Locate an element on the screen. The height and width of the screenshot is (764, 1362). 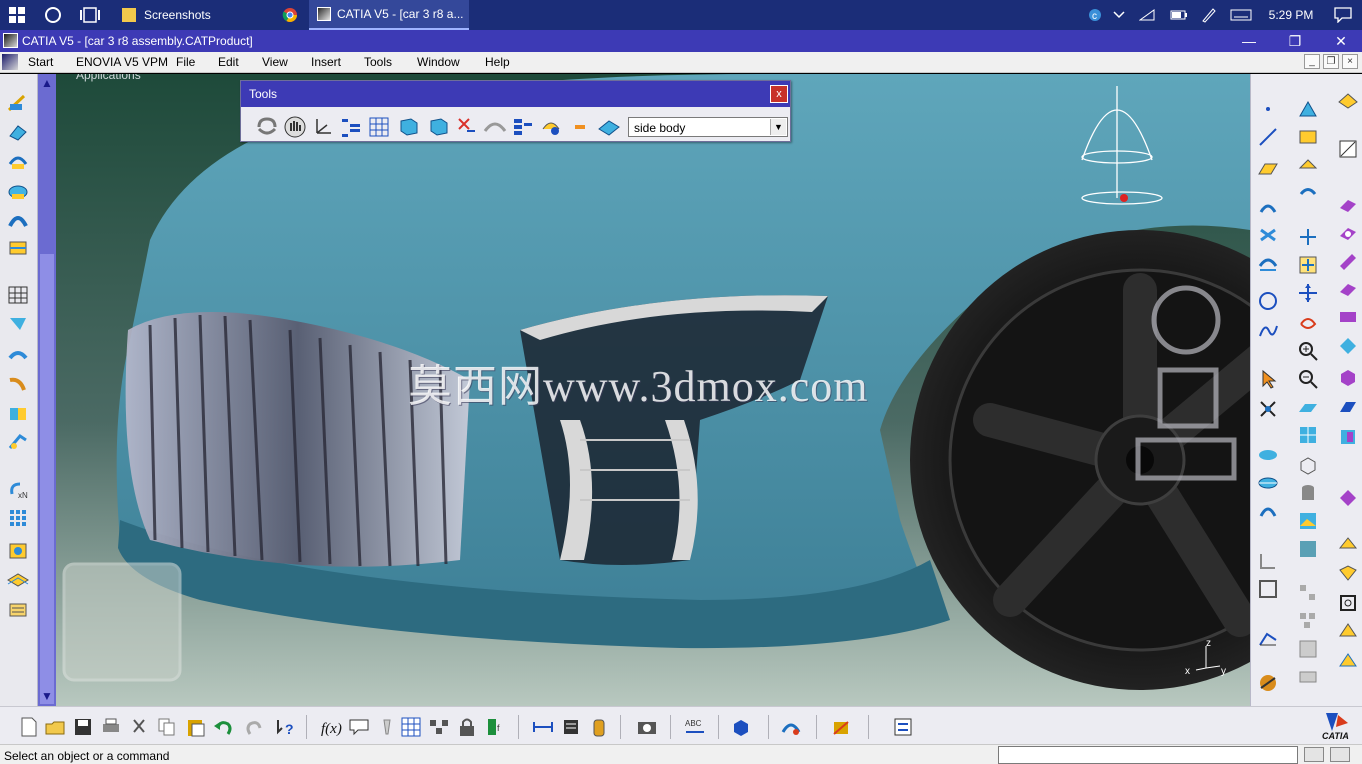
keep-mode-icon is located at coordinates (523, 127).